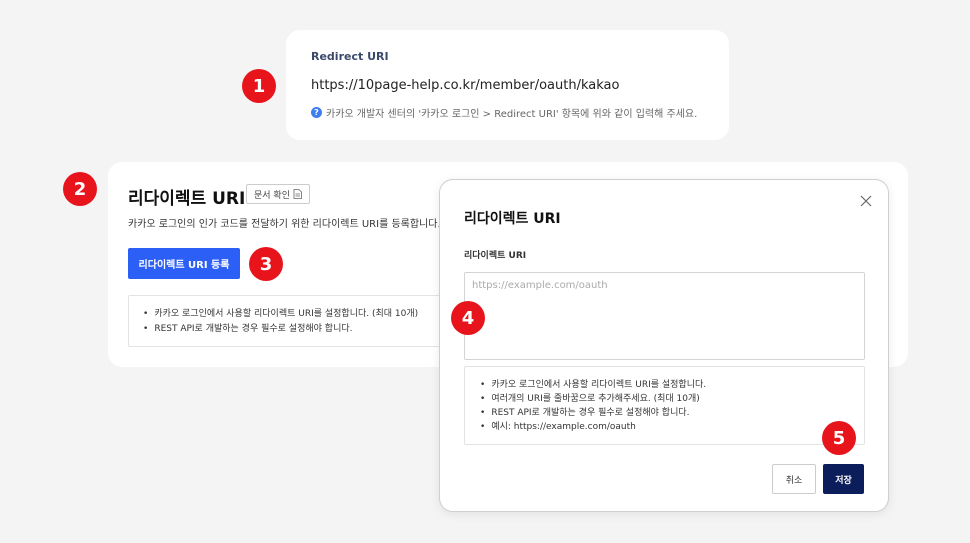 Image resolution: width=970 pixels, height=543 pixels. I want to click on list-item: 예시: https://example.com/oauth, so click(672, 427).